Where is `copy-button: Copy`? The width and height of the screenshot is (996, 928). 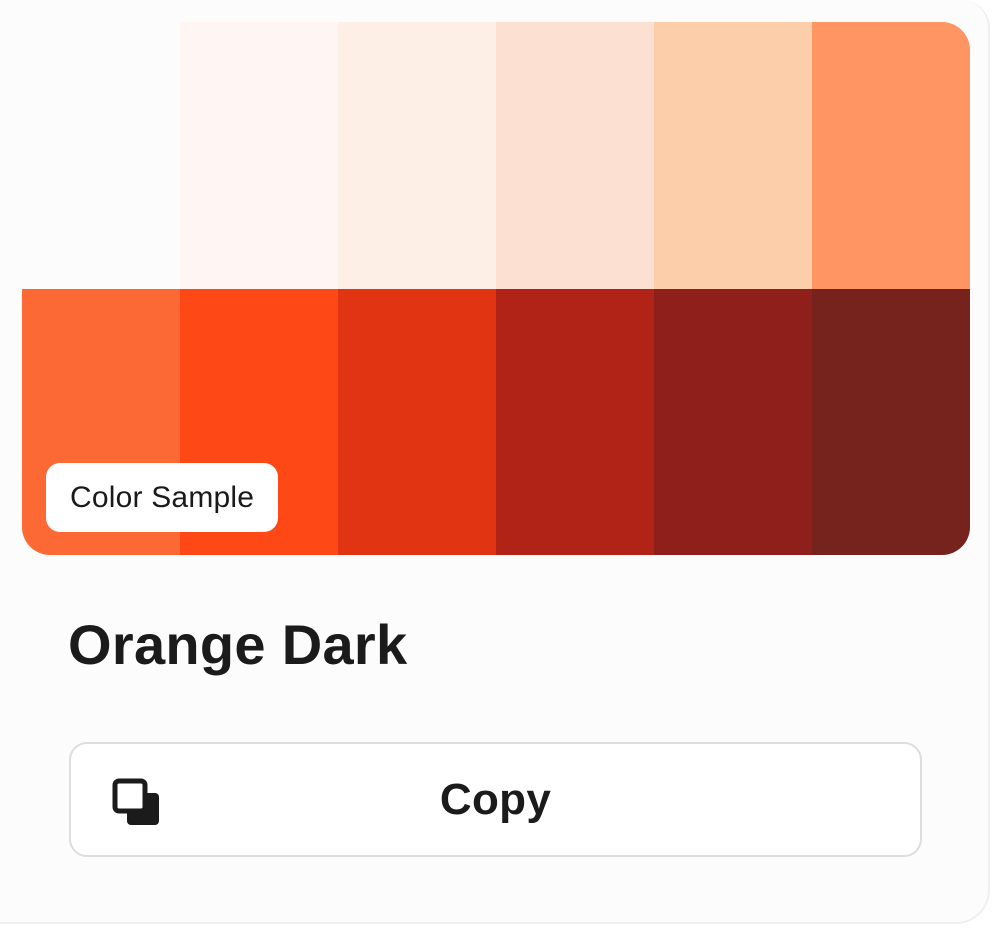
copy-button: Copy is located at coordinates (495, 799).